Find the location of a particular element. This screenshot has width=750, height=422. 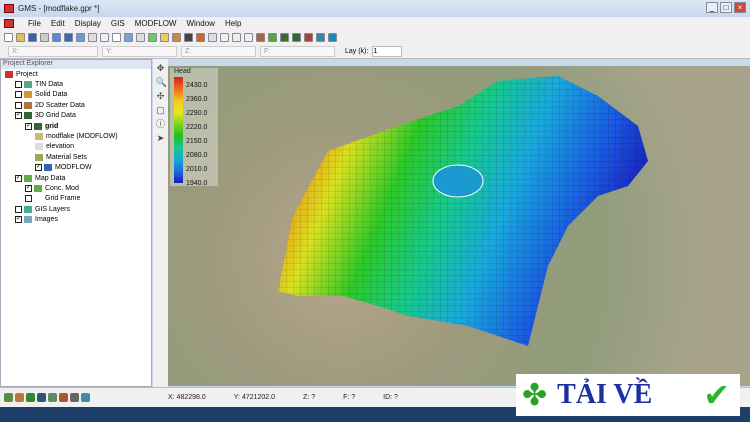

z-magnify-icon is located at coordinates (152, 37).